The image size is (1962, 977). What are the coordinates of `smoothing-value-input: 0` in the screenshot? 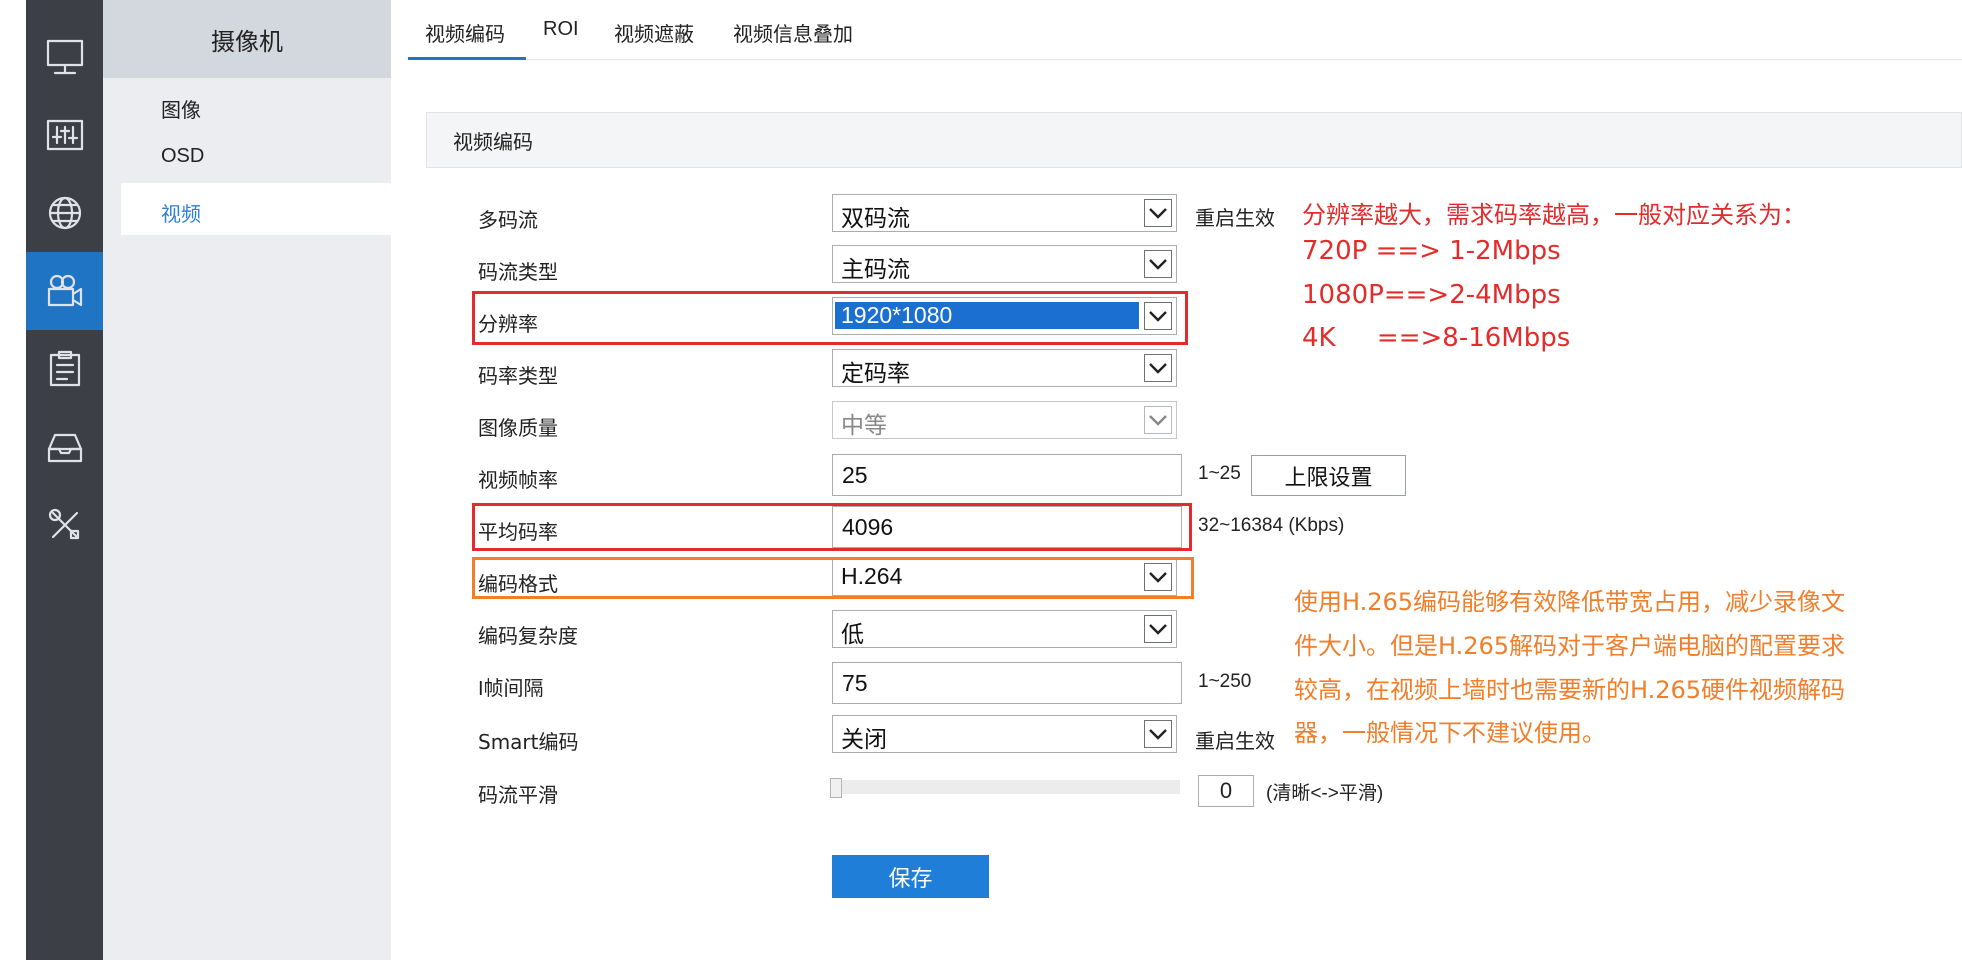 It's located at (1226, 791).